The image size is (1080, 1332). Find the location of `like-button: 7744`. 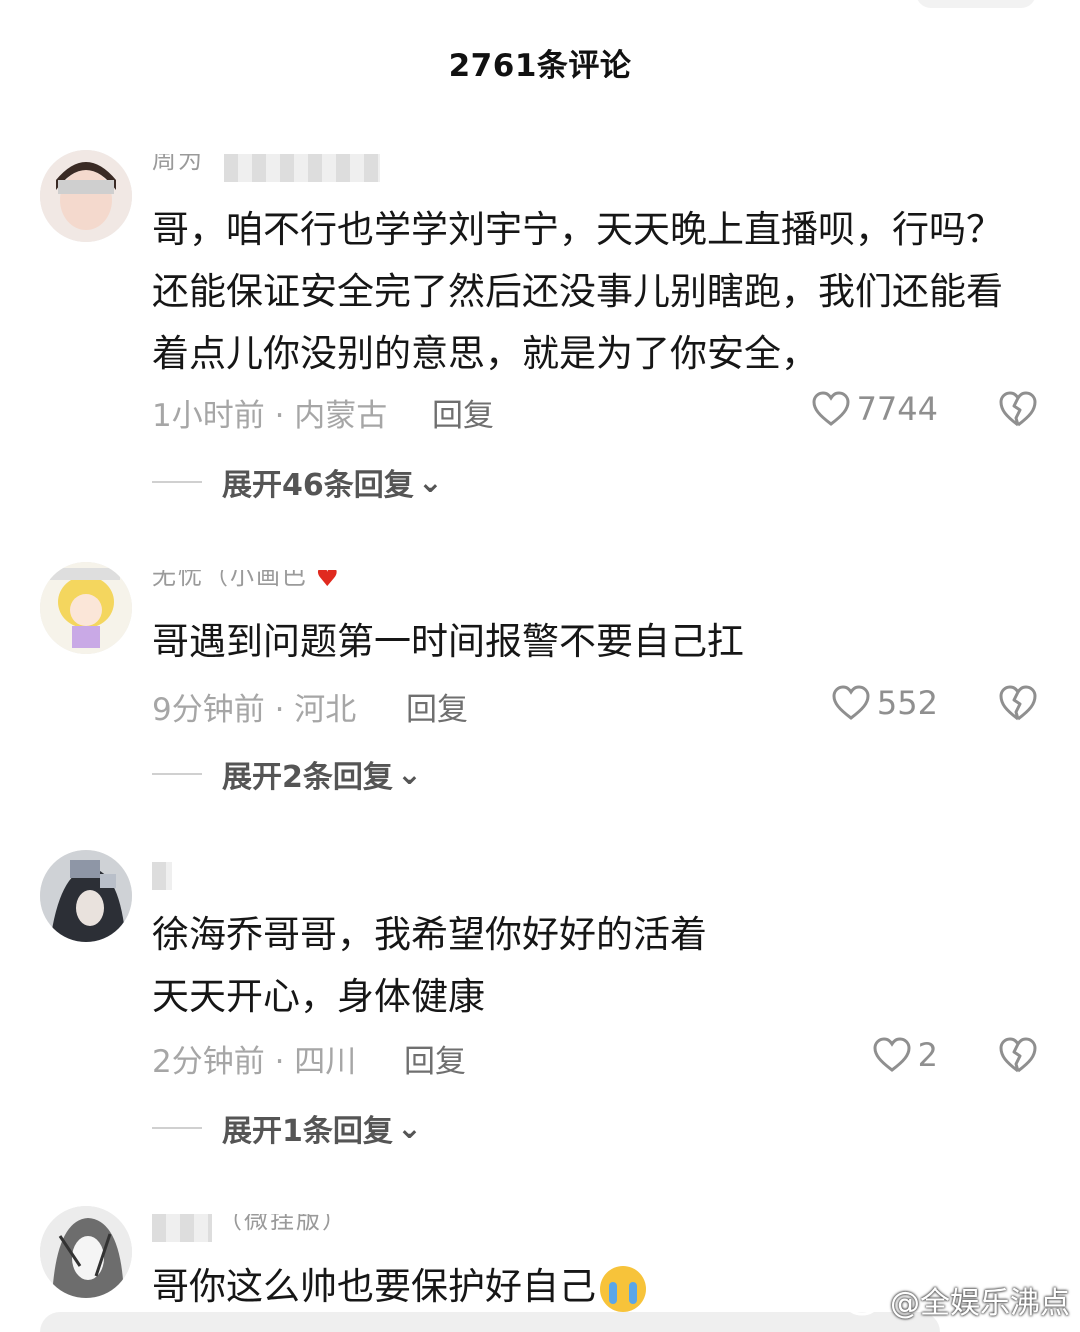

like-button: 7744 is located at coordinates (874, 409).